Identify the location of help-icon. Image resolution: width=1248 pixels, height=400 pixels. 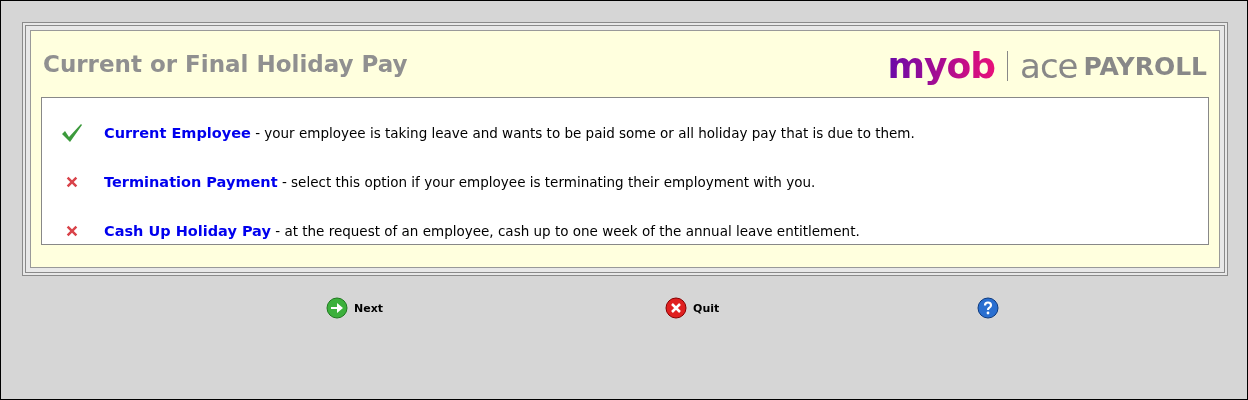
(988, 308).